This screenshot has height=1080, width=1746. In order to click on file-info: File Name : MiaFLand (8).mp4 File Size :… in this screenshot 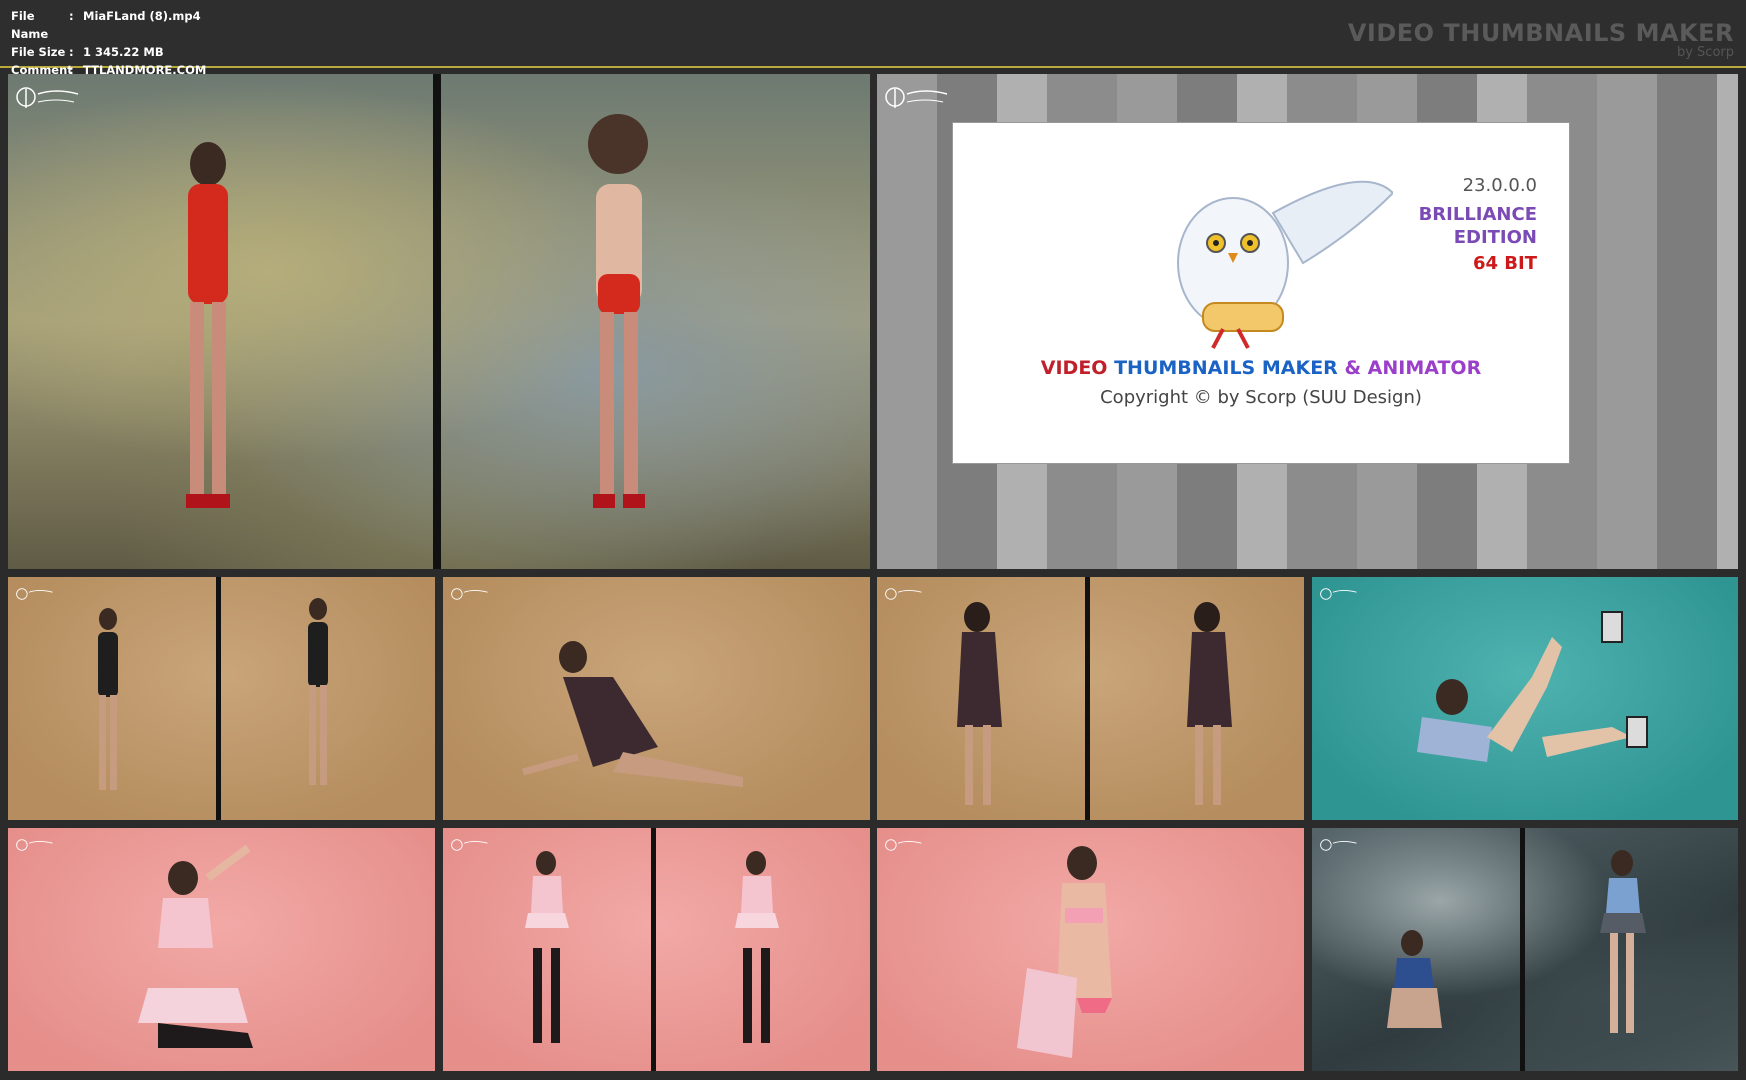, I will do `click(108, 43)`.